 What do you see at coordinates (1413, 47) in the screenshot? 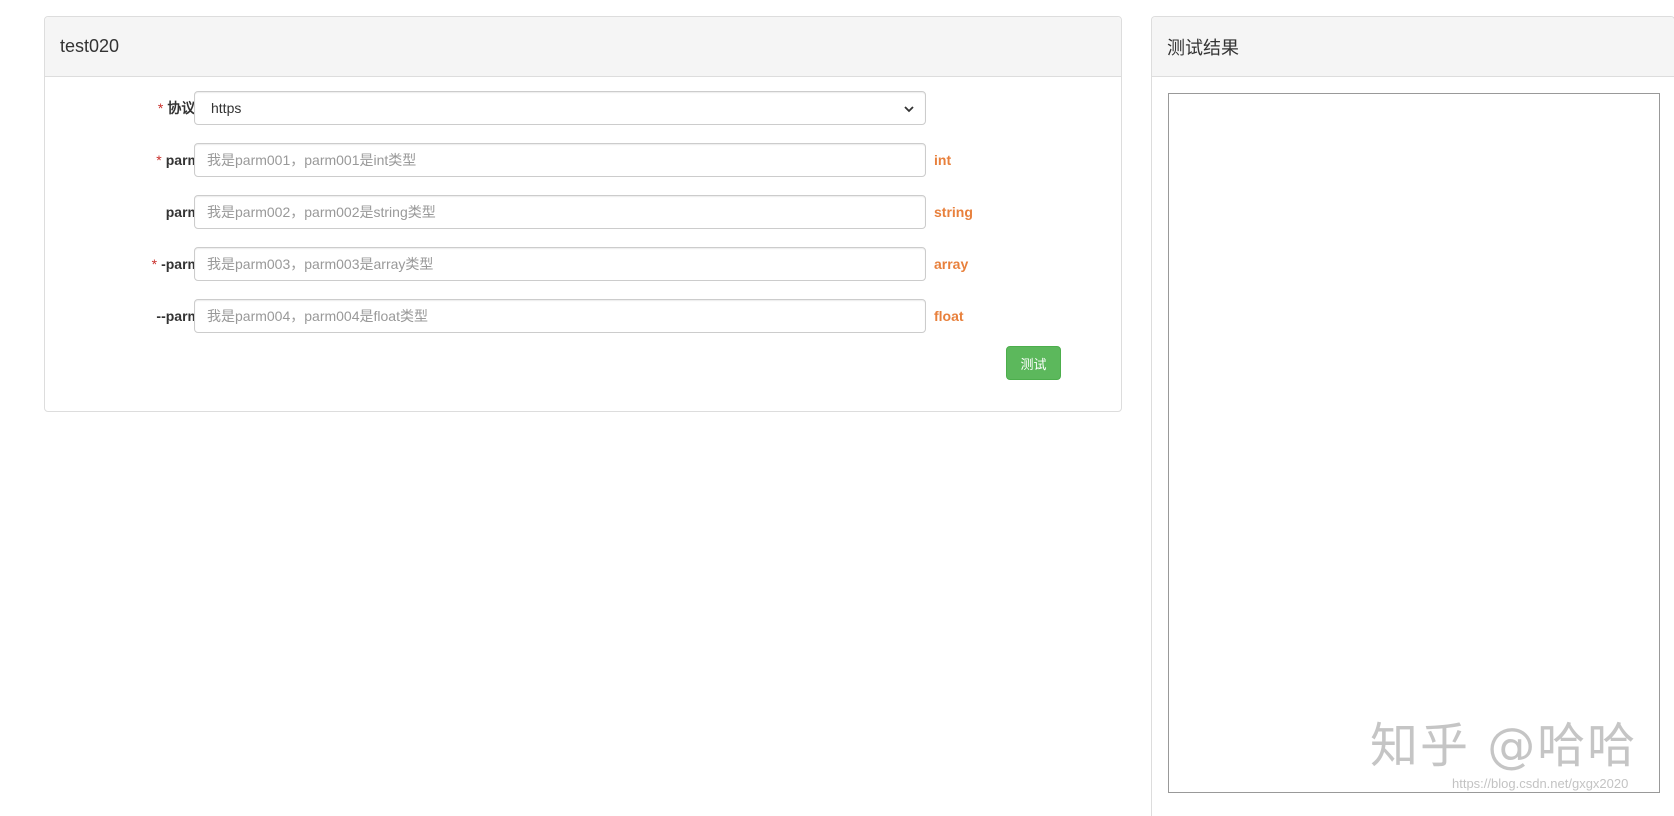
I see `result-panel-title: 测试结果` at bounding box center [1413, 47].